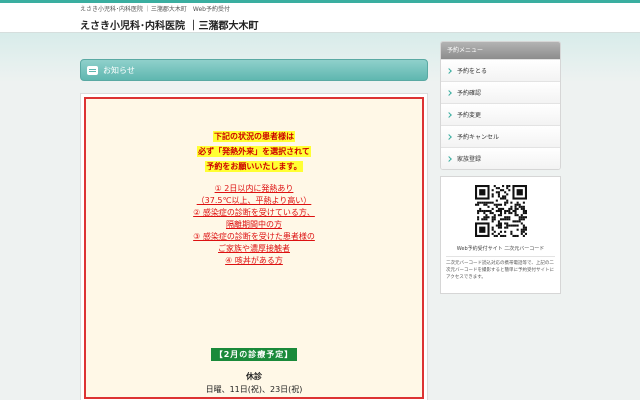 This screenshot has width=640, height=400. Describe the element at coordinates (254, 376) in the screenshot. I see `closed-title: 休診` at that location.